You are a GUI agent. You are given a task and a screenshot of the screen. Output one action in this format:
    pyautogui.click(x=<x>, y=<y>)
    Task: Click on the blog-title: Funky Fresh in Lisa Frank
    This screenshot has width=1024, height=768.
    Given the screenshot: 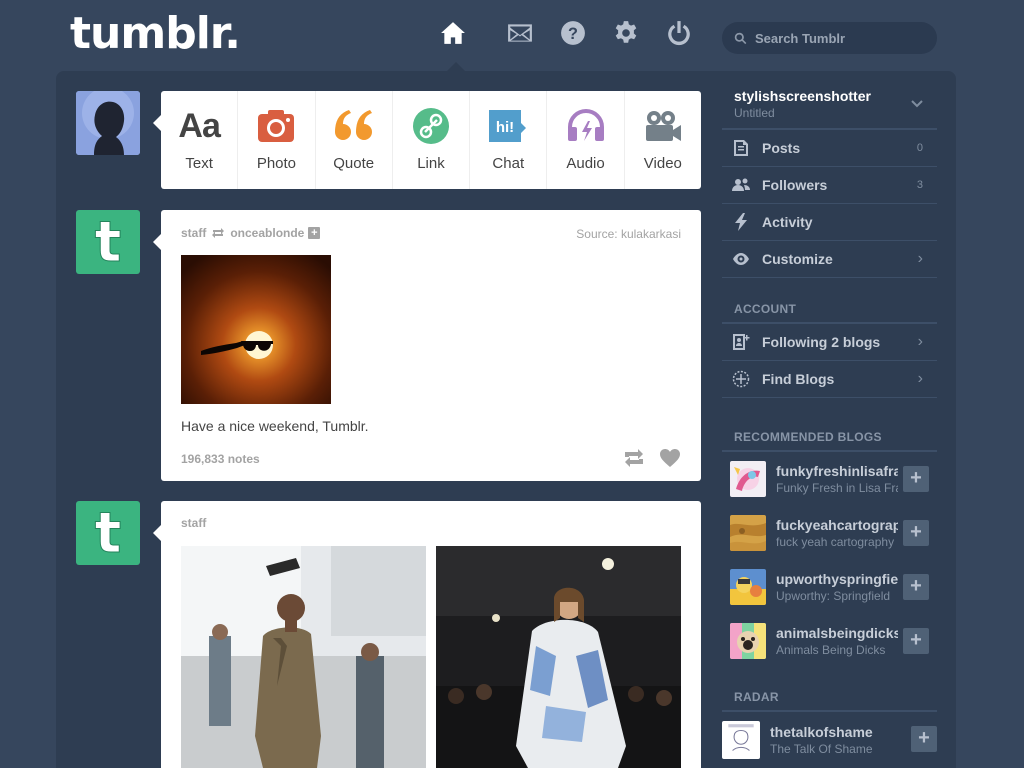 What is the action you would take?
    pyautogui.click(x=837, y=488)
    